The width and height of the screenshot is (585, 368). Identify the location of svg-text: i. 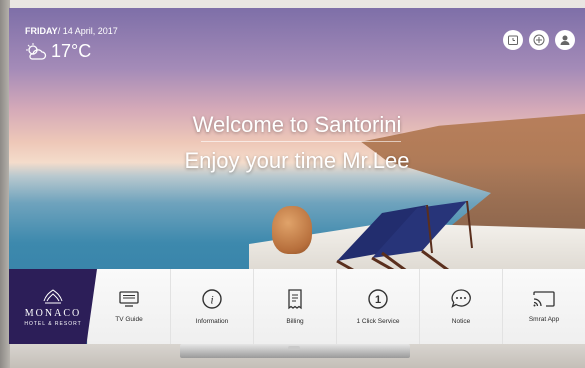
(211, 300).